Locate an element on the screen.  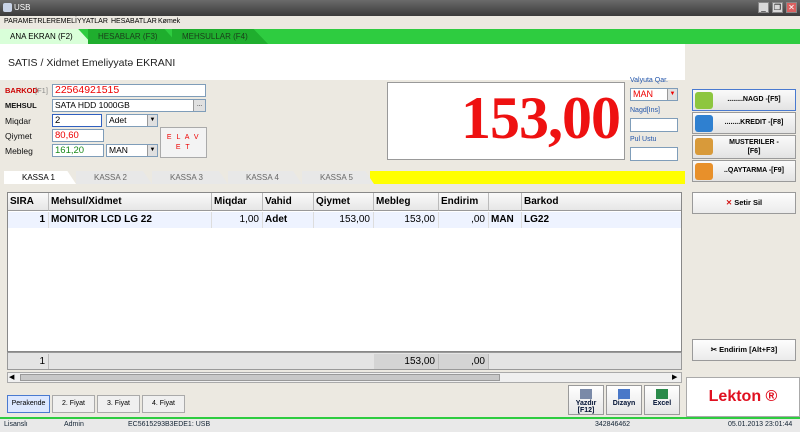
scroll-right-icon: ▶ is located at coordinates (674, 377).